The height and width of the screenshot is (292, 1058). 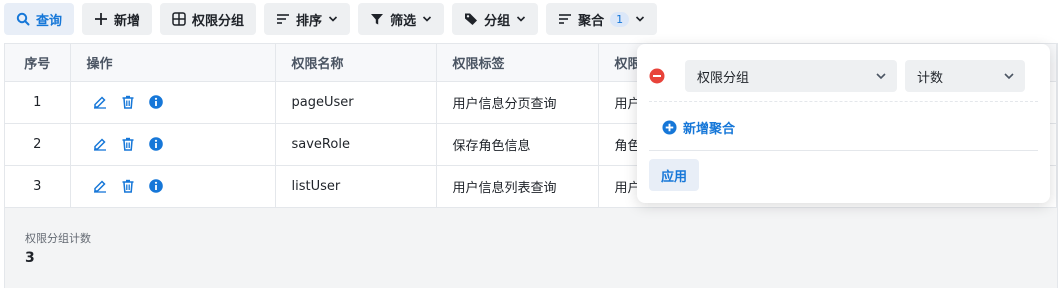 I want to click on apply-label: 应用, so click(x=674, y=177).